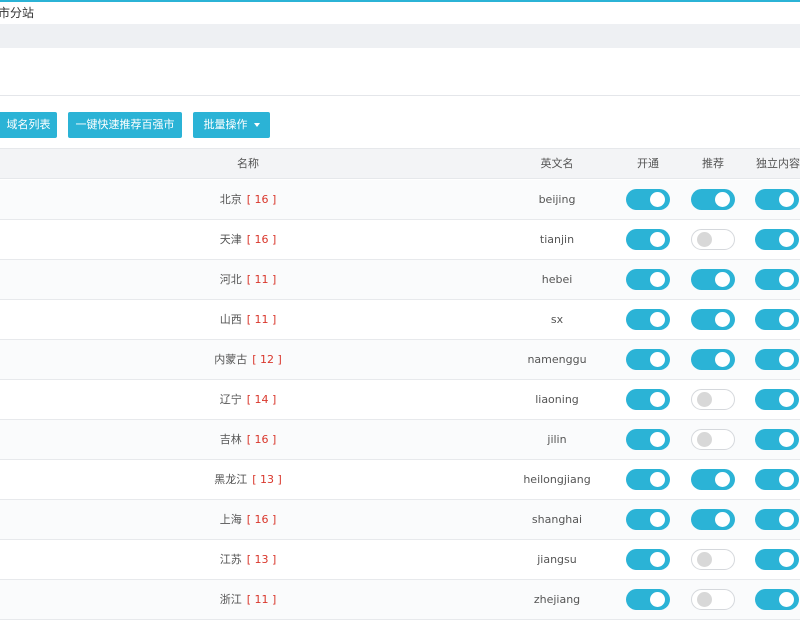 This screenshot has width=800, height=620. I want to click on header-independent: 独立内容, so click(778, 163).